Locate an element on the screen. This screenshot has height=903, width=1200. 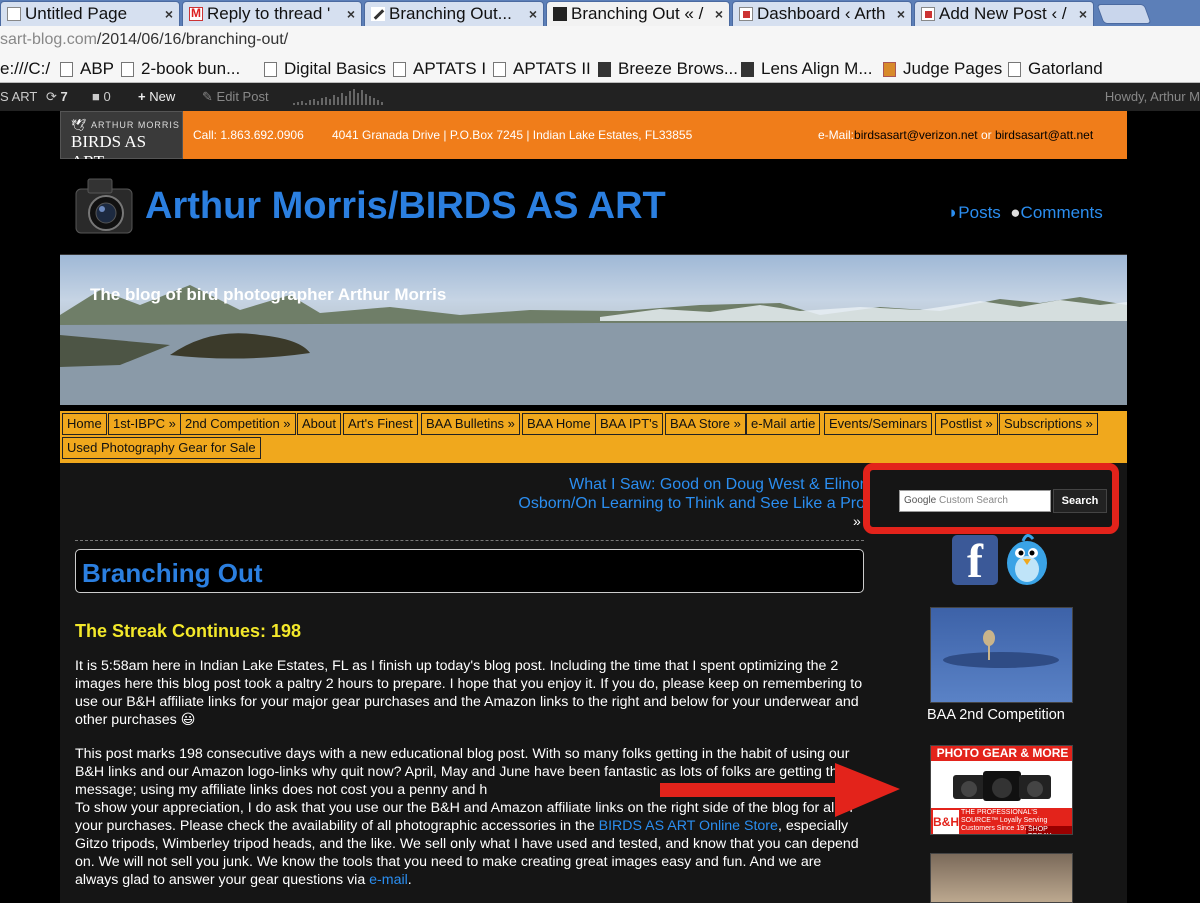
bookmark-digital-basics: Digital Basics is located at coordinates (325, 69).